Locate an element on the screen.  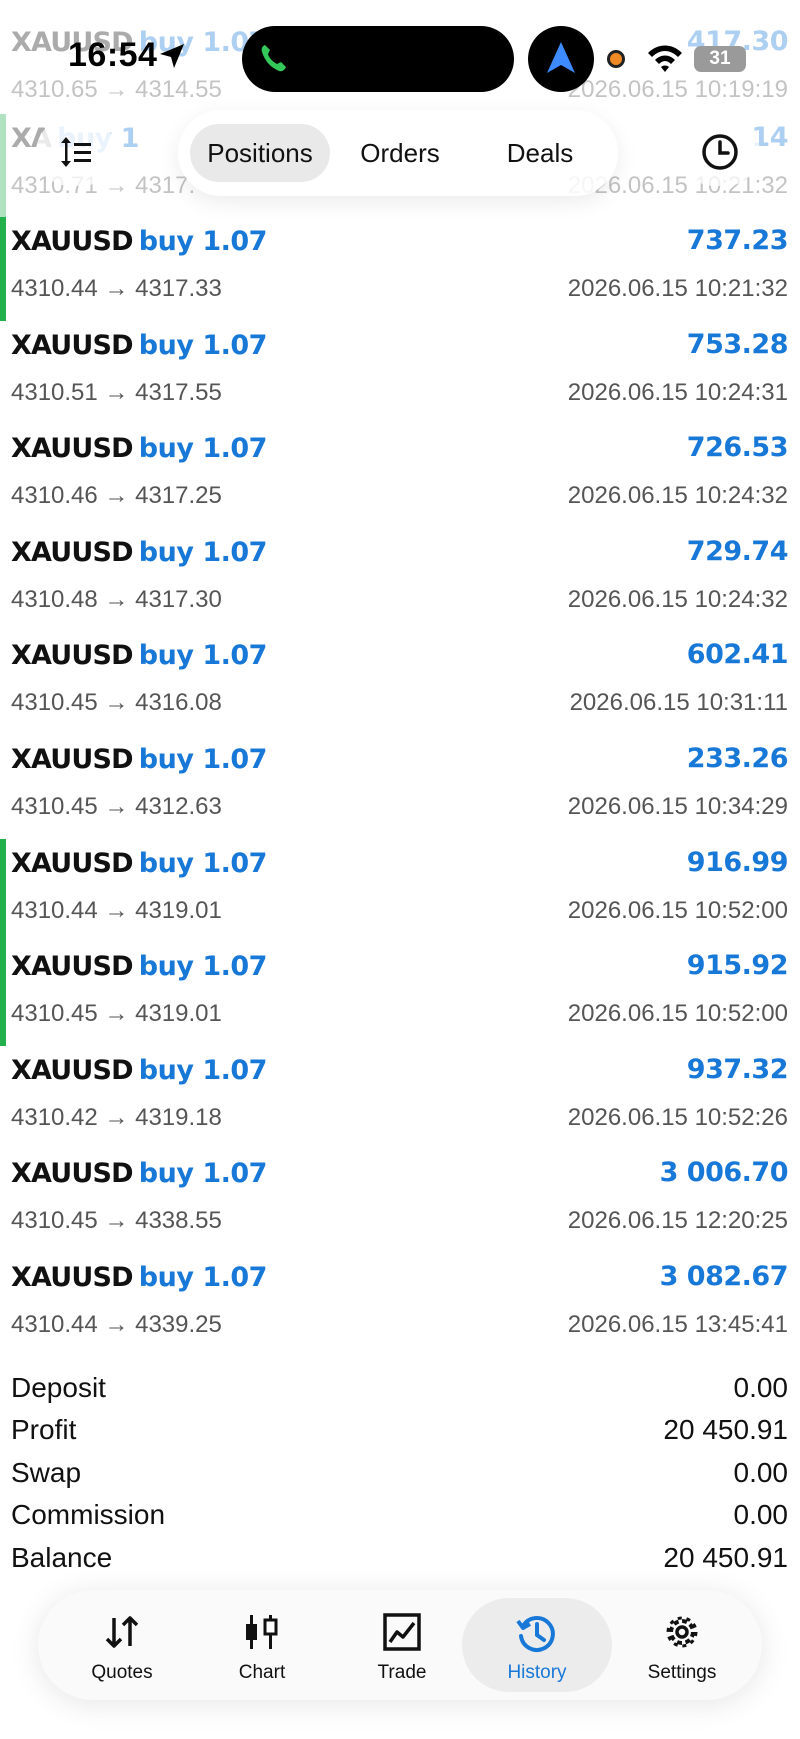
deal-prices: 4310.44 → 4319.01 is located at coordinates (116, 910).